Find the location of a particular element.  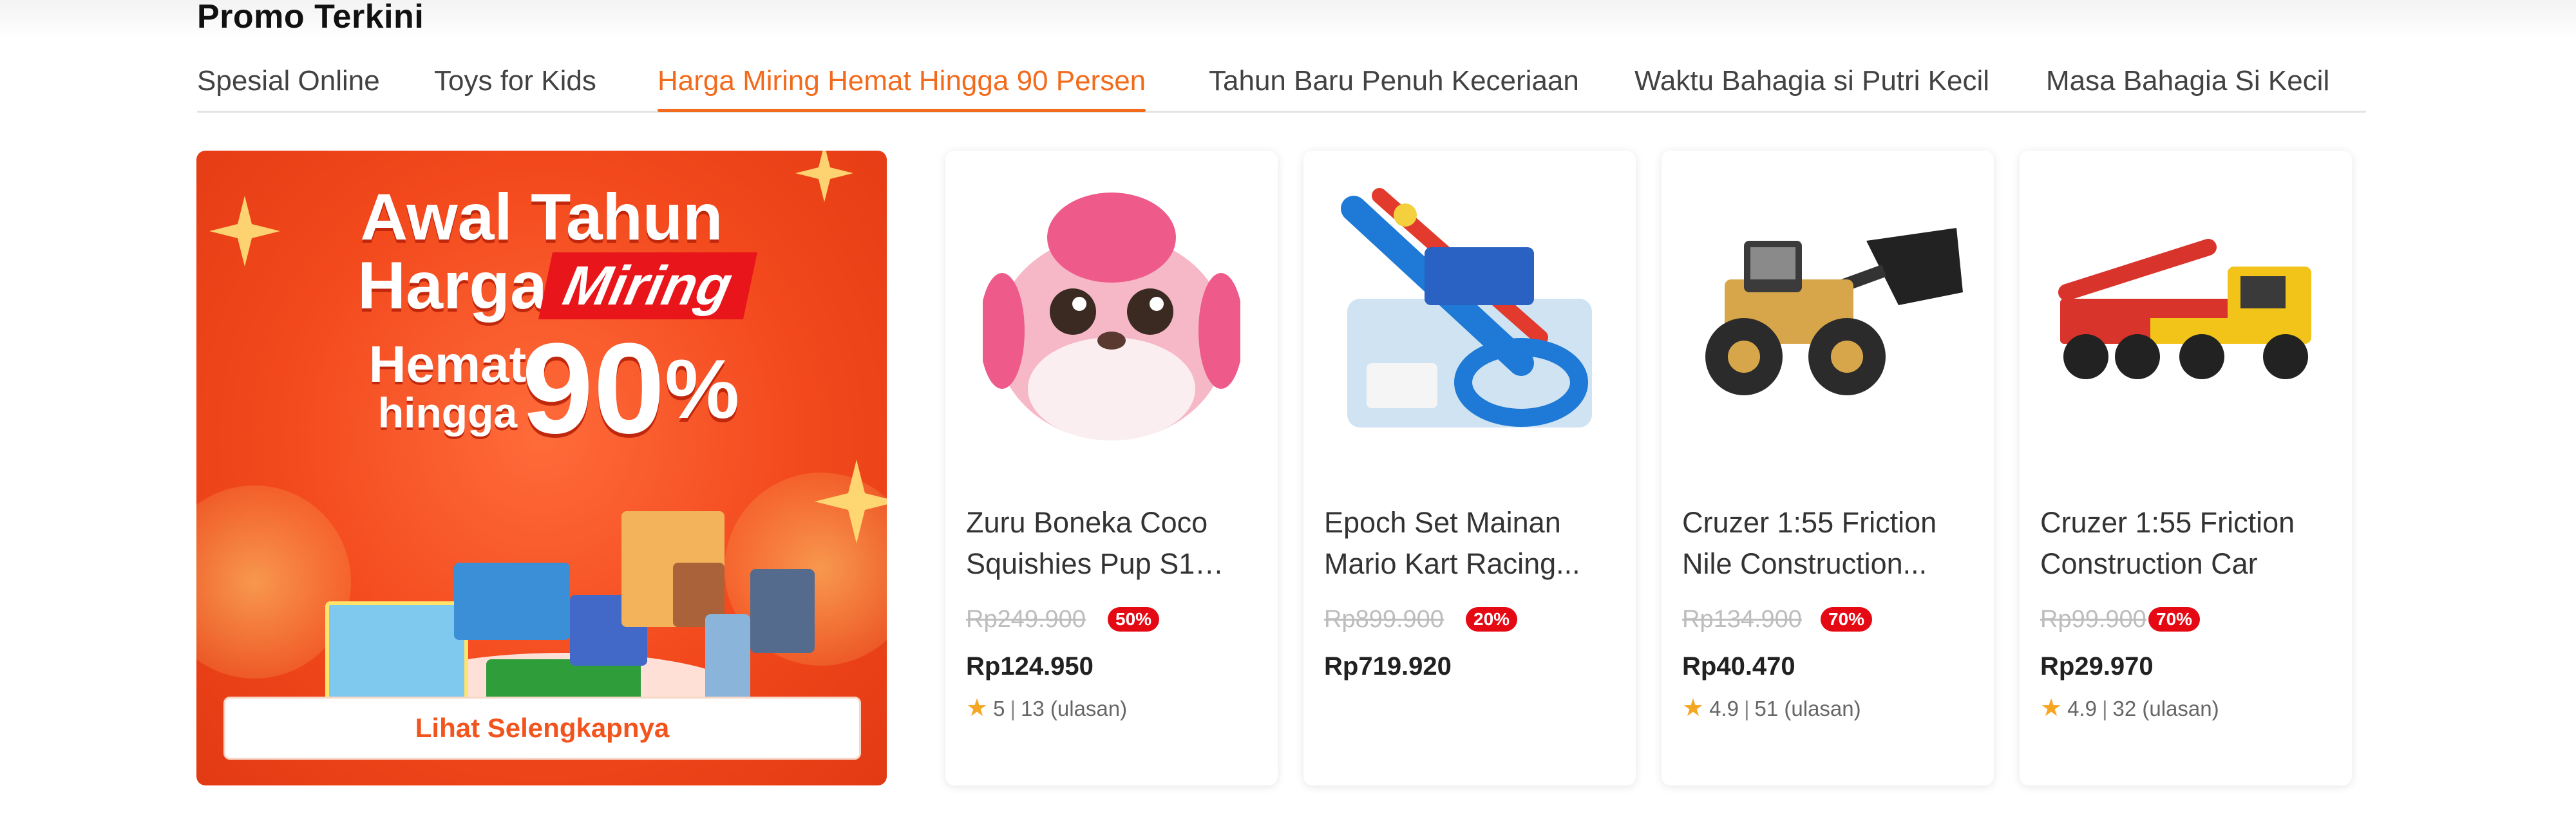

tab-masa-bahagia: Masa Bahagia Si Kecil is located at coordinates (2187, 85).